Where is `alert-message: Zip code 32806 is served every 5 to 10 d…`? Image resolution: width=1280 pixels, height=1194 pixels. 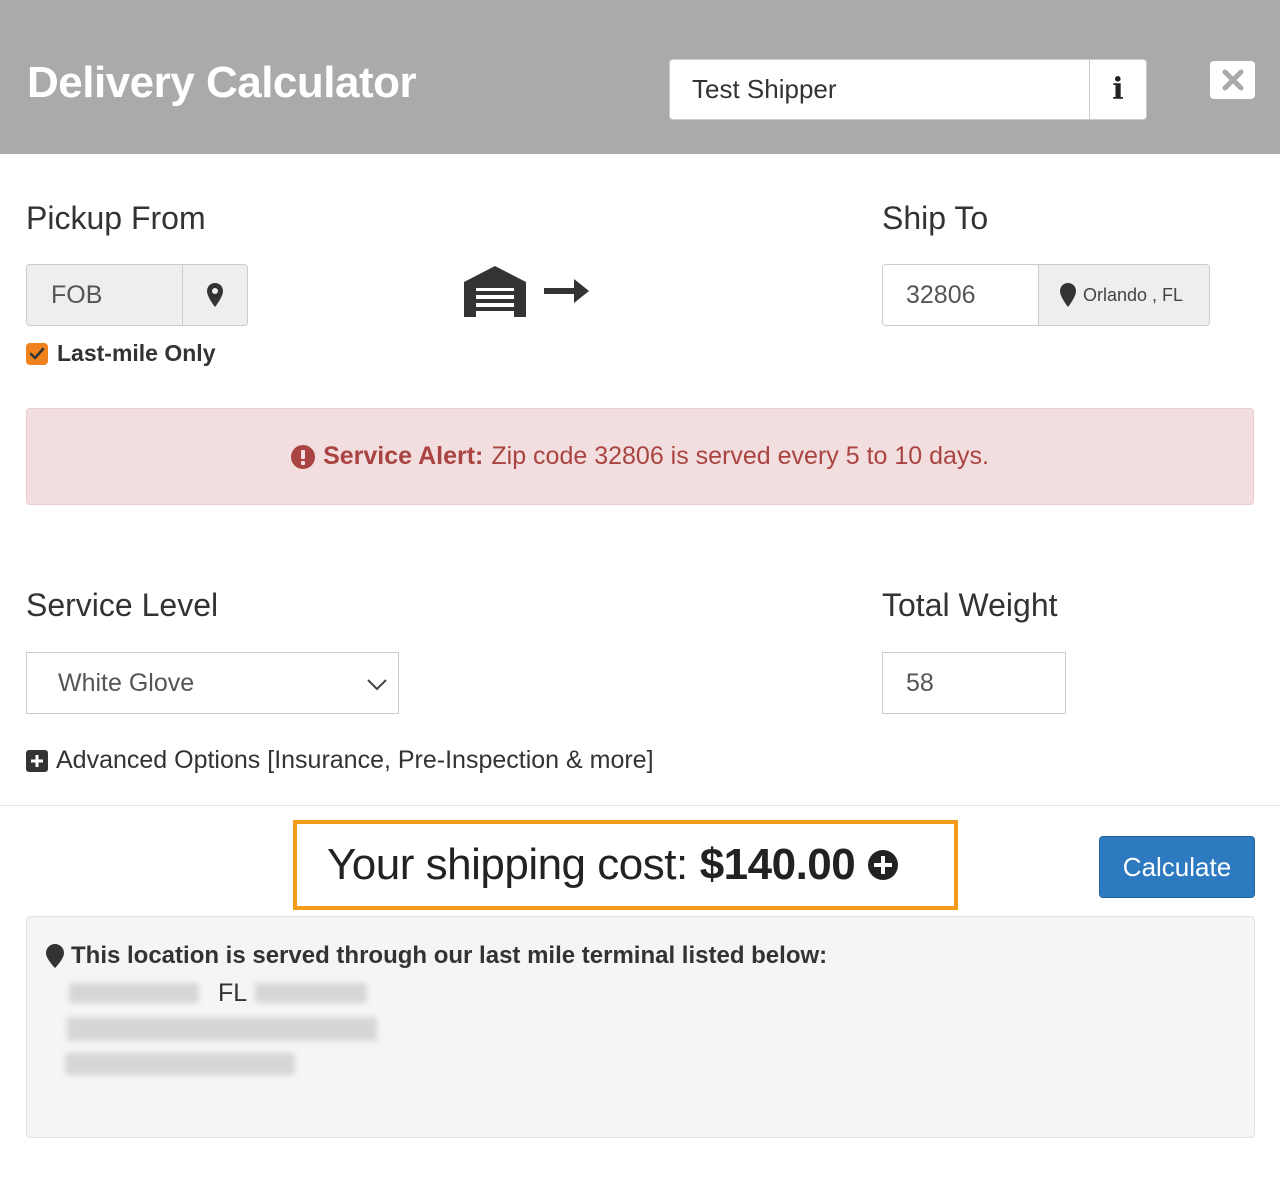
alert-message: Zip code 32806 is served every 5 to 10 d… is located at coordinates (740, 456).